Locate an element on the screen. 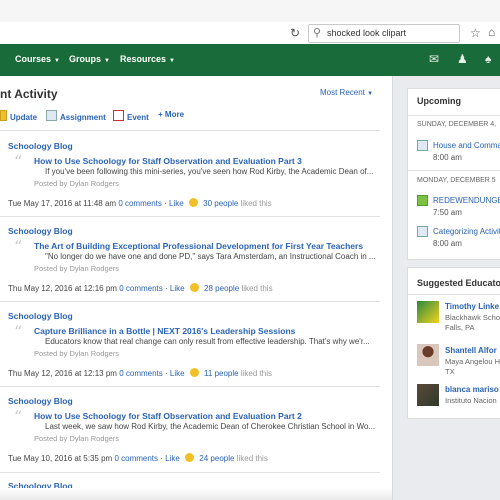  upcoming-event-link: Categorizing Activit is located at coordinates (466, 231).